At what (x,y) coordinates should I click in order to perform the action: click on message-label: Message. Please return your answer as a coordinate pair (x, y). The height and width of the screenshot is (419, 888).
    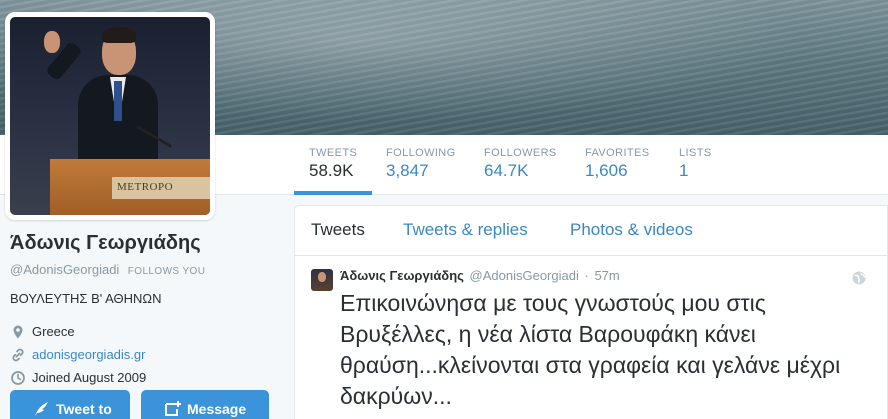
    Looking at the image, I should click on (217, 409).